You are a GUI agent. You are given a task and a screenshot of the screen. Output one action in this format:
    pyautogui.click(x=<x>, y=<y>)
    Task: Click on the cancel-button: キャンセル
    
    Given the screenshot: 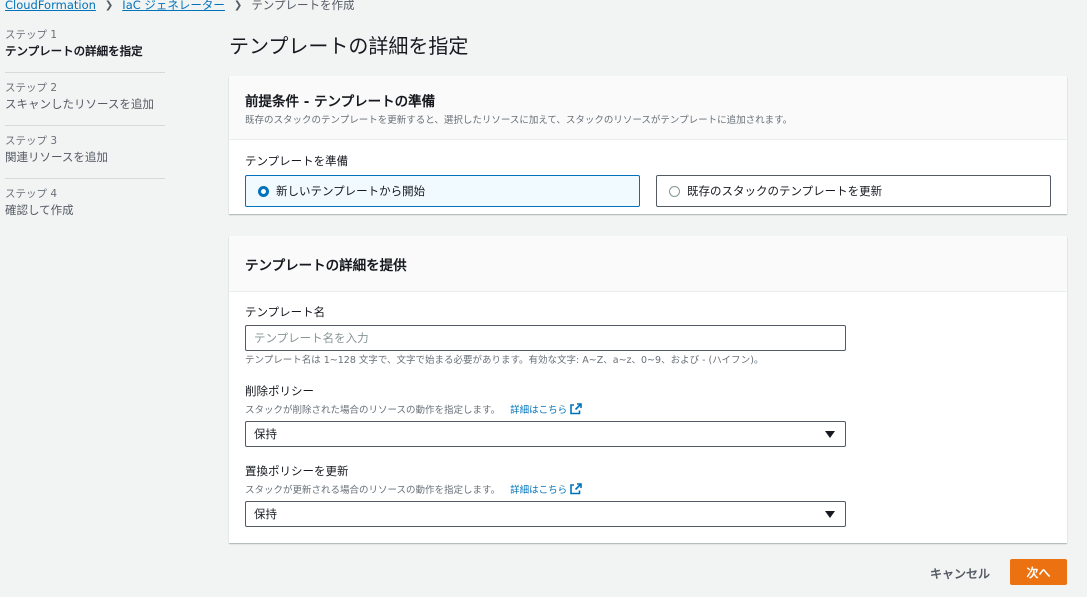 What is the action you would take?
    pyautogui.click(x=960, y=573)
    